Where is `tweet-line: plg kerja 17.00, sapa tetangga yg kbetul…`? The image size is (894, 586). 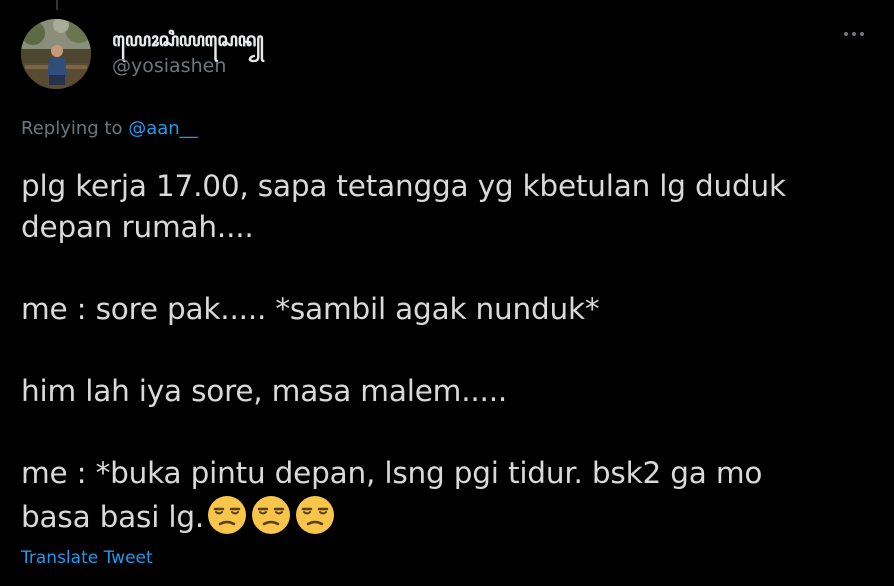 tweet-line: plg kerja 17.00, sapa tetangga yg kbetul… is located at coordinates (403, 186).